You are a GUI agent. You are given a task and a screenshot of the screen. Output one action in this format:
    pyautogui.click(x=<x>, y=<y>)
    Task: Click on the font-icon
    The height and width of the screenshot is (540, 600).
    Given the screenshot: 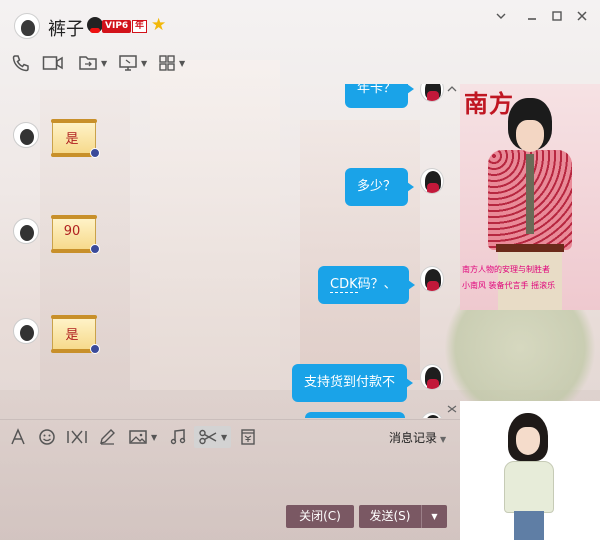 What is the action you would take?
    pyautogui.click(x=18, y=437)
    